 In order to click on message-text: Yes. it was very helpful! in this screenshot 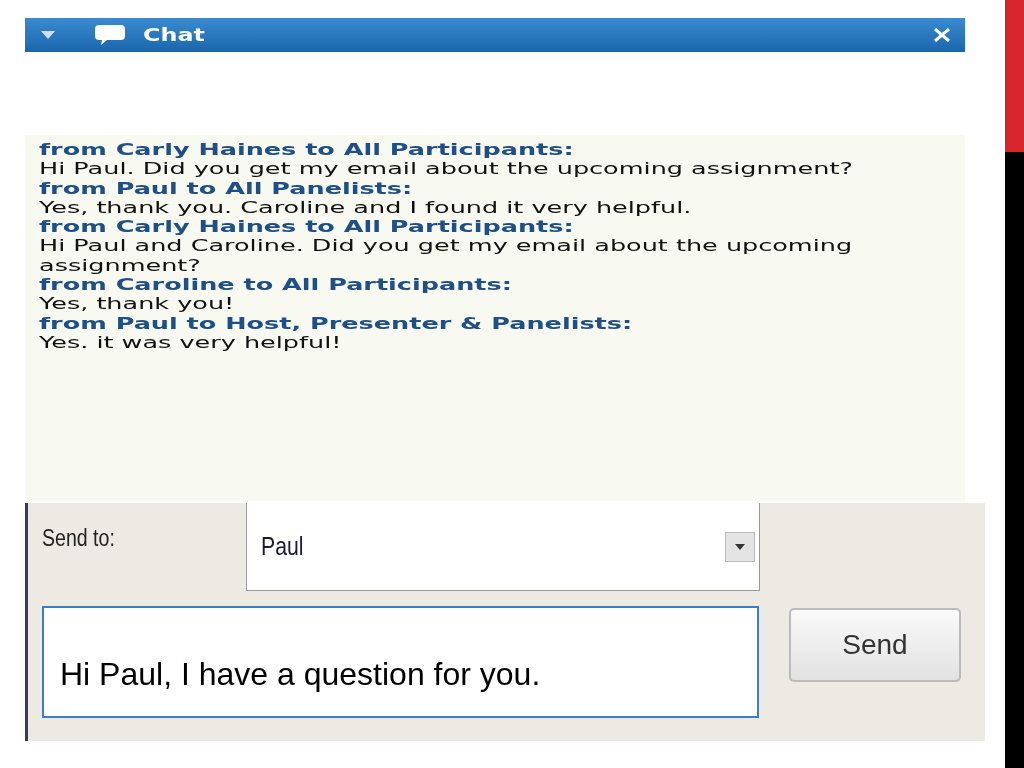, I will do `click(191, 343)`.